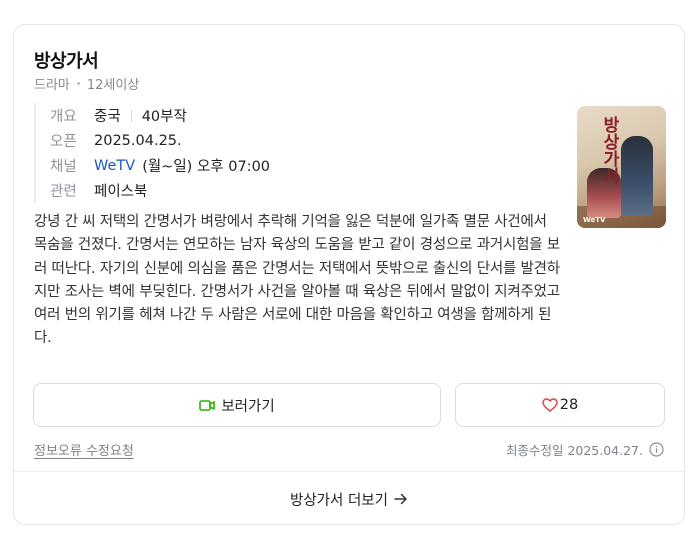 The image size is (695, 541). I want to click on like-count: 28, so click(569, 405).